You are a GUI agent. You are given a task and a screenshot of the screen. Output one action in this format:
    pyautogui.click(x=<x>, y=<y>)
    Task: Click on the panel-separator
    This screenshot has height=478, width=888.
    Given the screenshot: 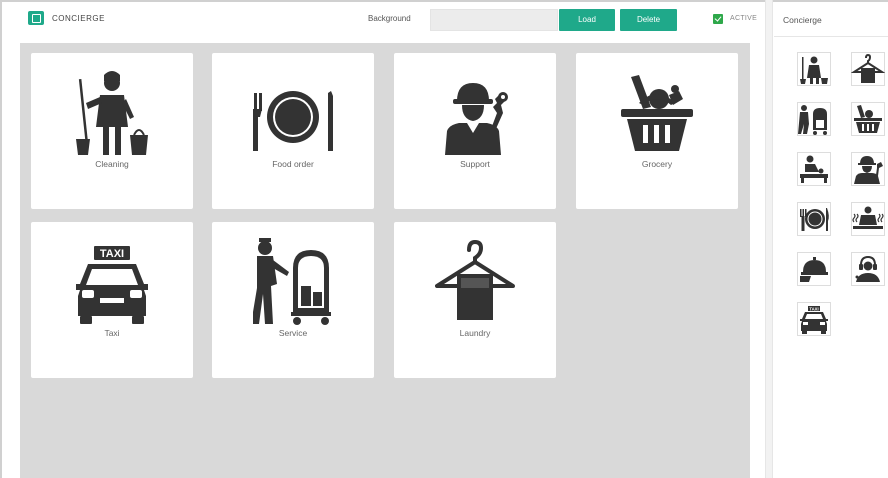 What is the action you would take?
    pyautogui.click(x=831, y=36)
    